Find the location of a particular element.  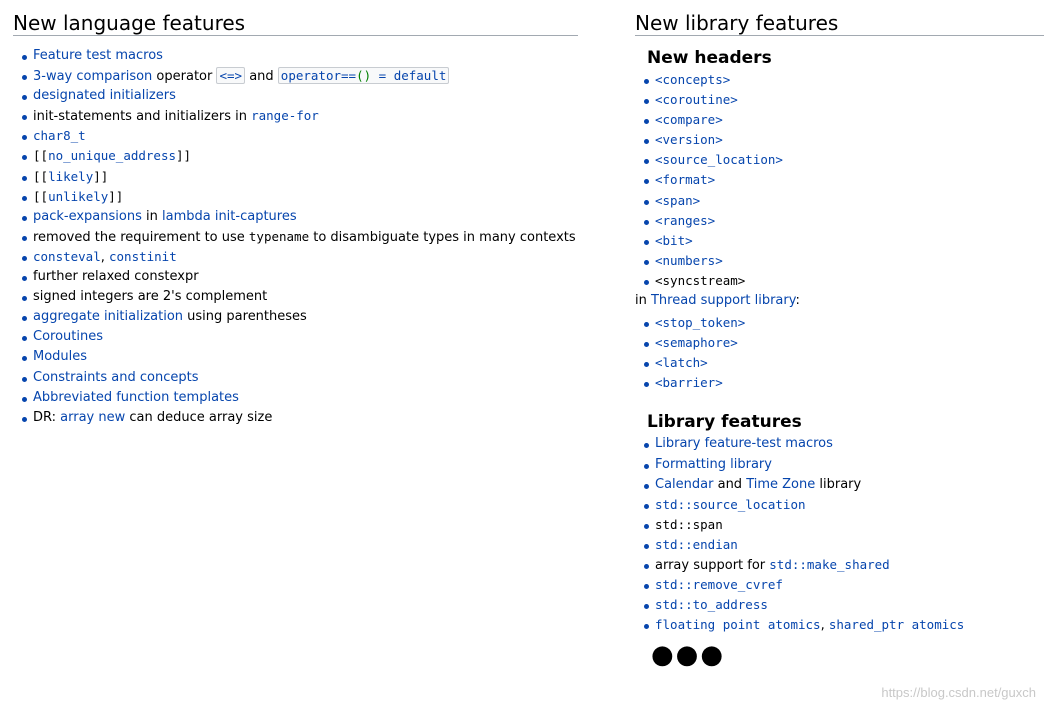

operator-eq-default-link: operator==() = default is located at coordinates (363, 76).